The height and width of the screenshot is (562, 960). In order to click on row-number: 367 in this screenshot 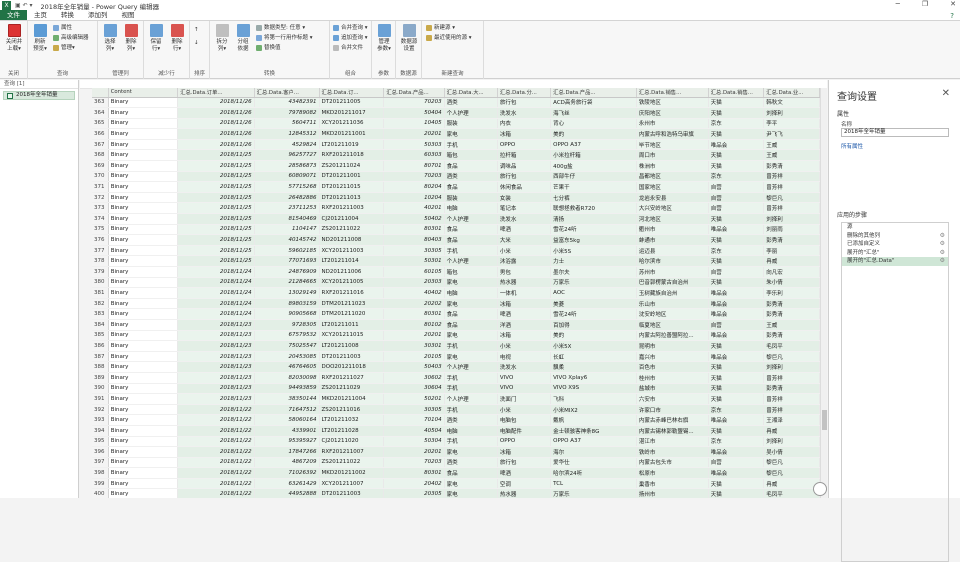, I will do `click(100, 145)`.